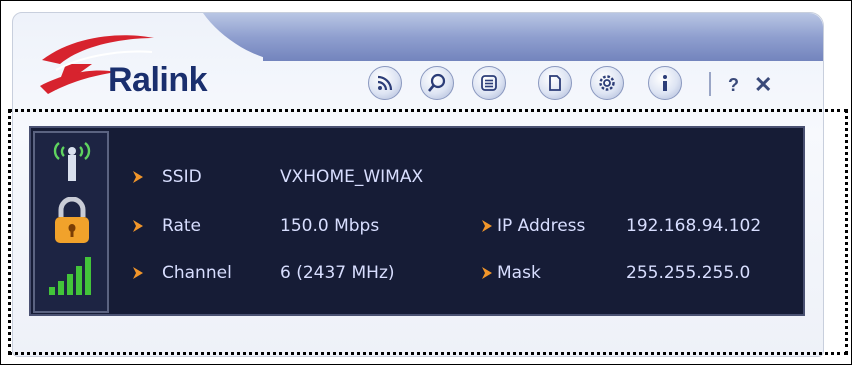 This screenshot has width=852, height=365. Describe the element at coordinates (181, 226) in the screenshot. I see `rate-label: Rate` at that location.